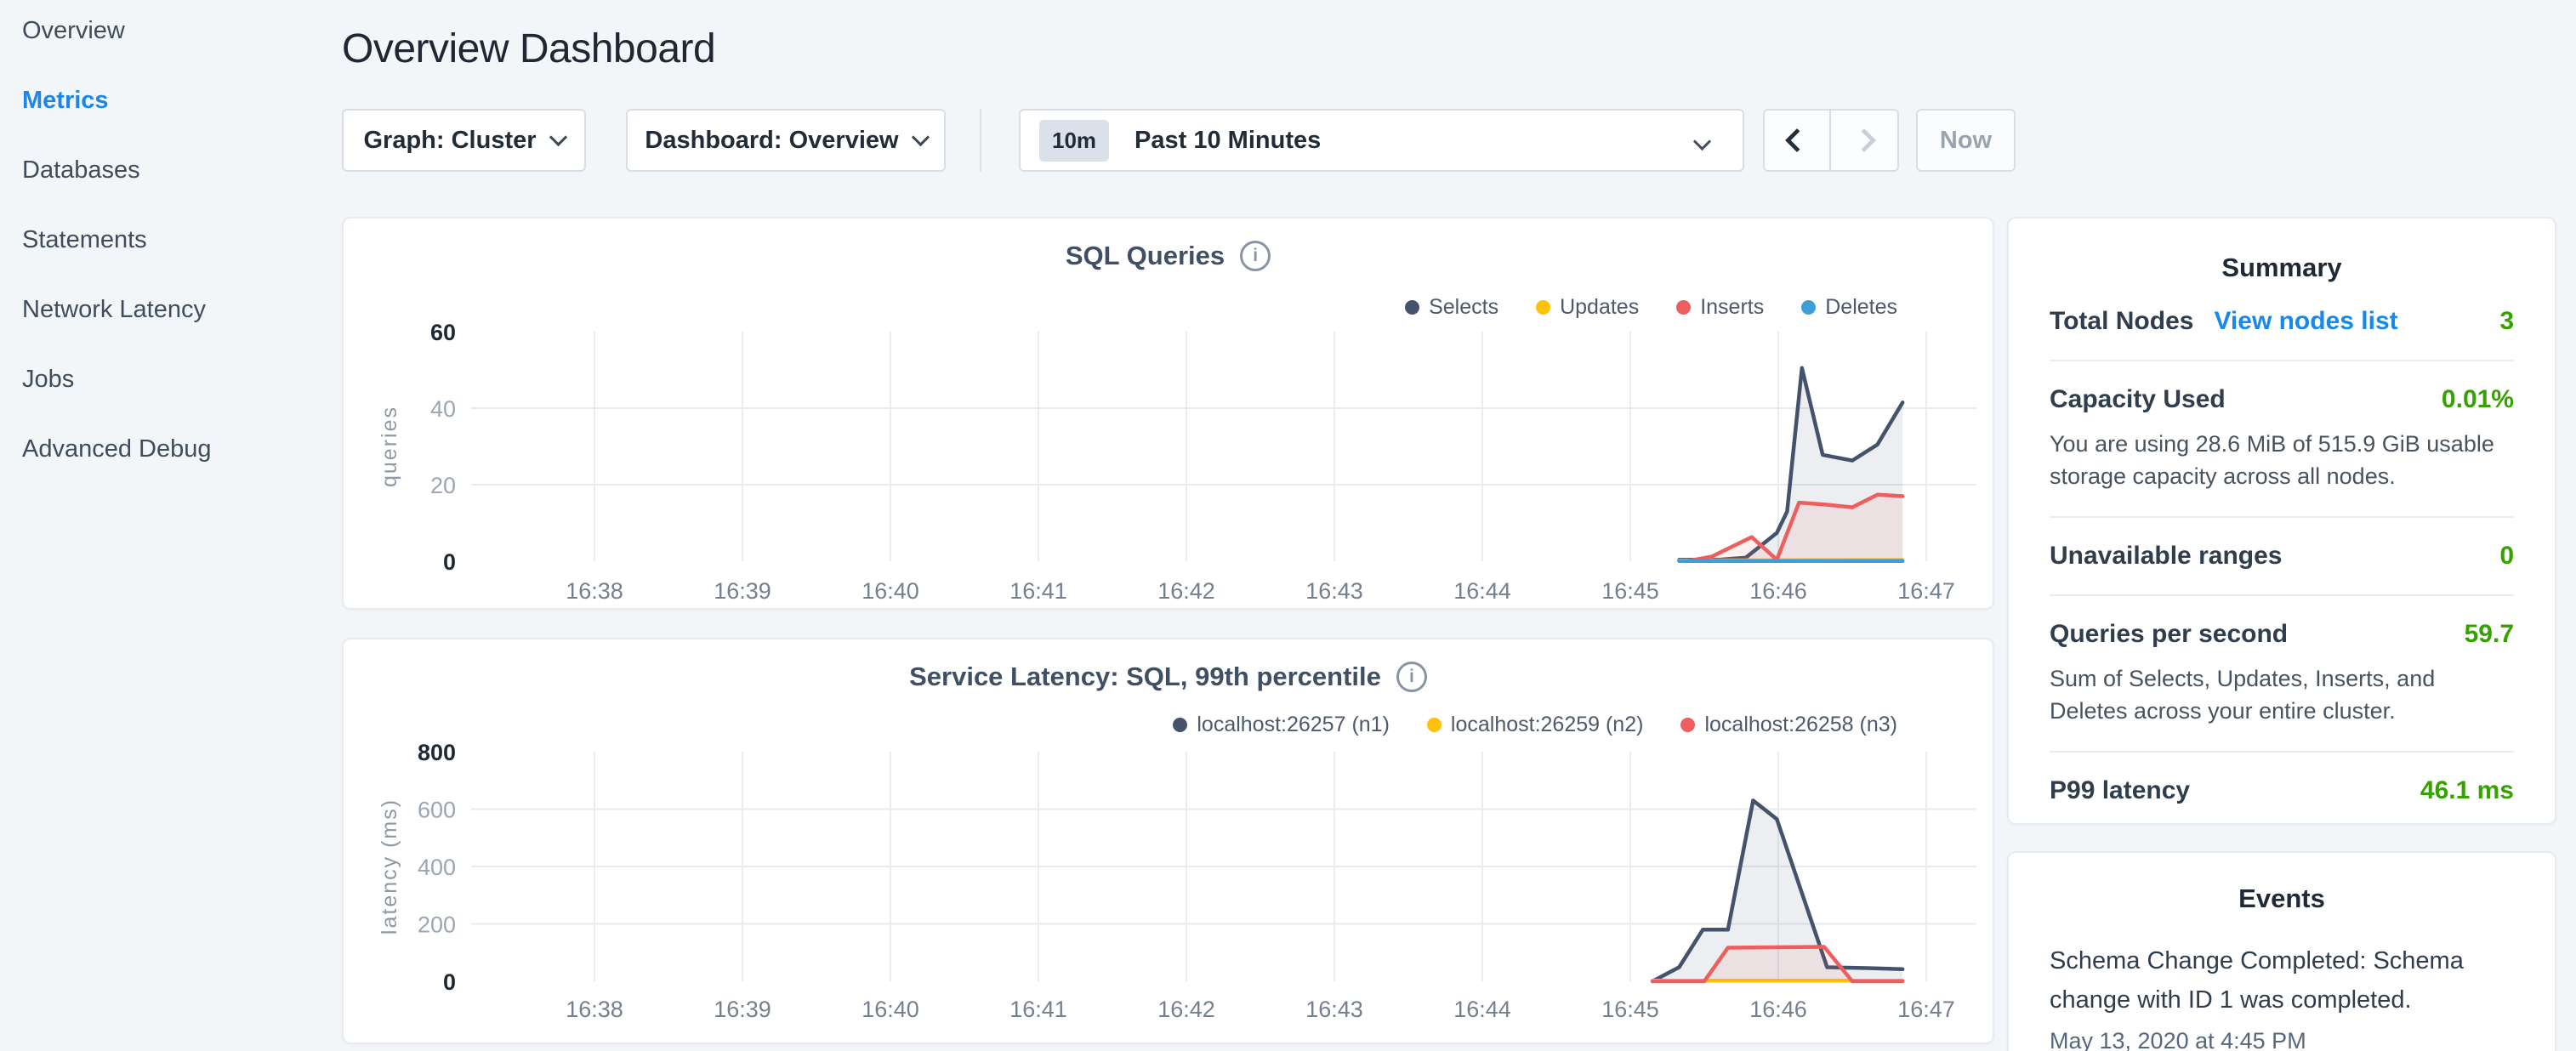 The height and width of the screenshot is (1051, 2576). I want to click on time-range-dropdown: 10m Past 10 Minutes, so click(1381, 141).